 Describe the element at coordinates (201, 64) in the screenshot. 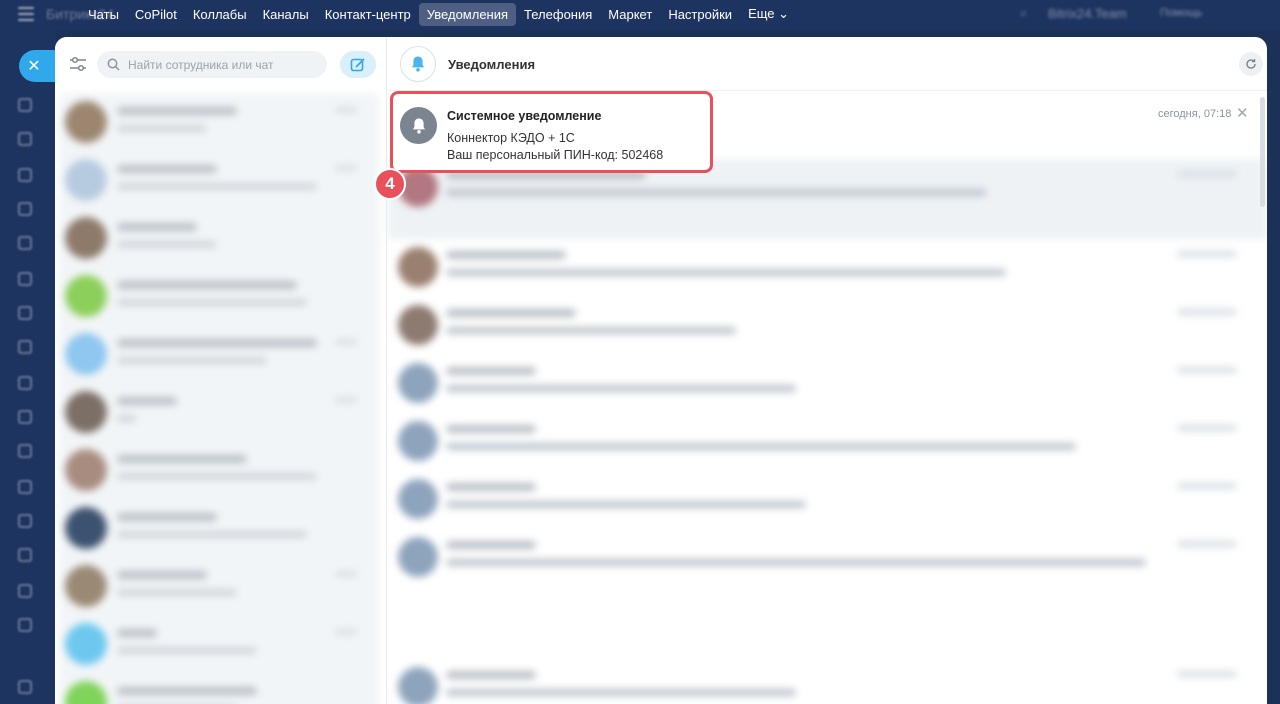

I see `search-placeholder: Найти сотрудника или чат` at that location.